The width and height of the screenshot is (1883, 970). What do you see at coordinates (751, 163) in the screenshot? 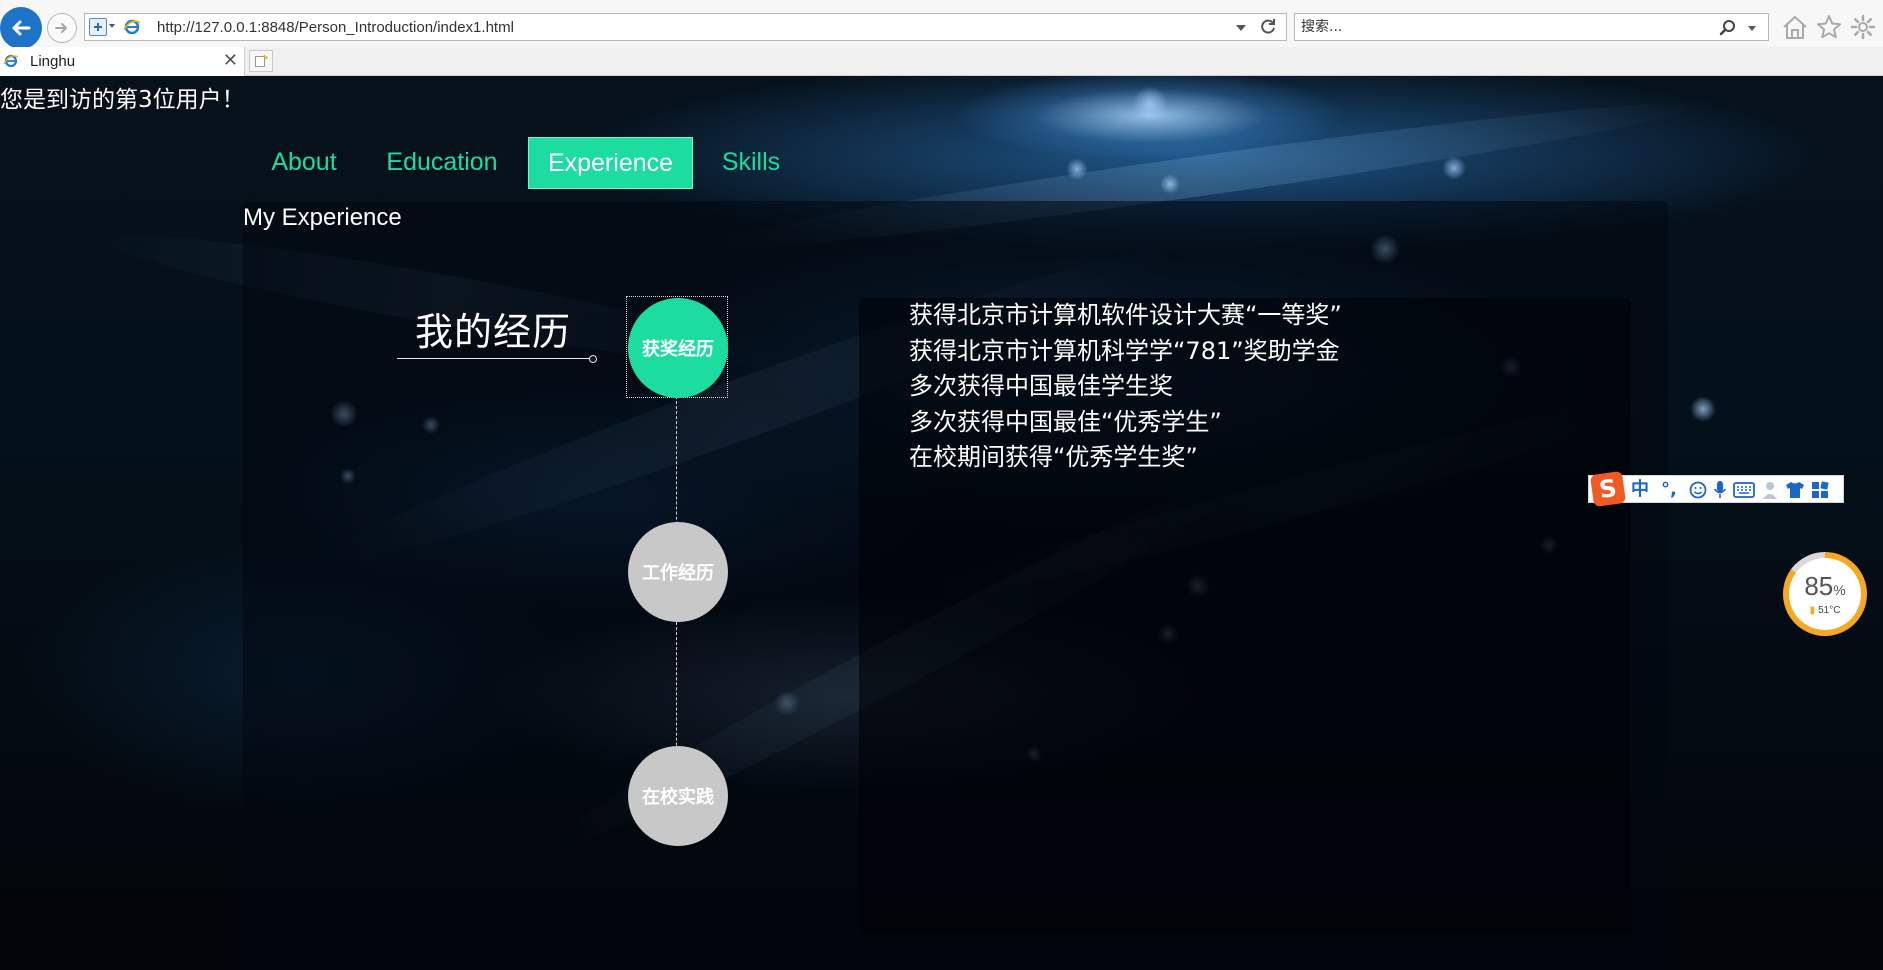
I see `nav-tab-skills: Skills` at bounding box center [751, 163].